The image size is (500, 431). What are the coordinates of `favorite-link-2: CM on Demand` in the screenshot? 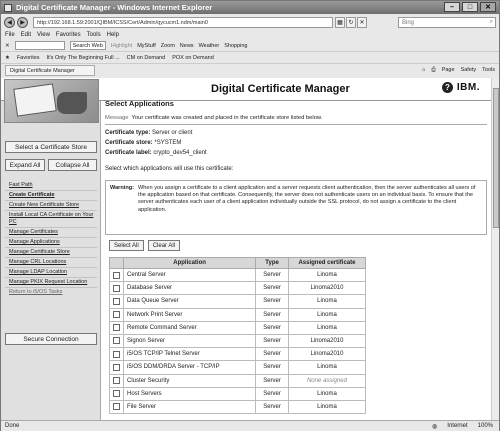 It's located at (146, 58).